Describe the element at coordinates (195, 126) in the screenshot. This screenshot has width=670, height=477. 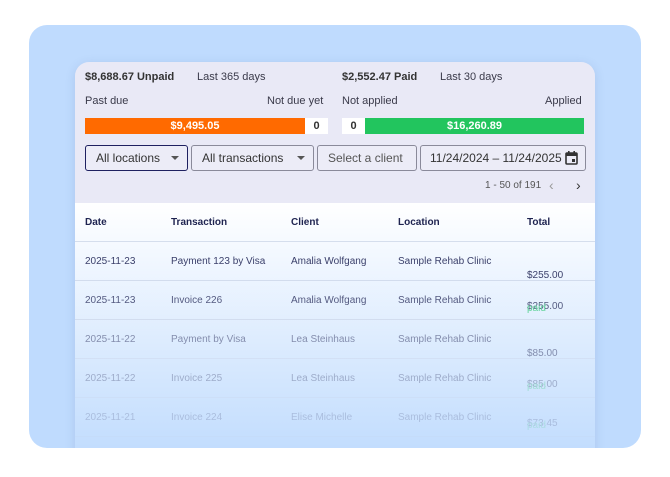
I see `past-due-bar: $9,495.05` at that location.